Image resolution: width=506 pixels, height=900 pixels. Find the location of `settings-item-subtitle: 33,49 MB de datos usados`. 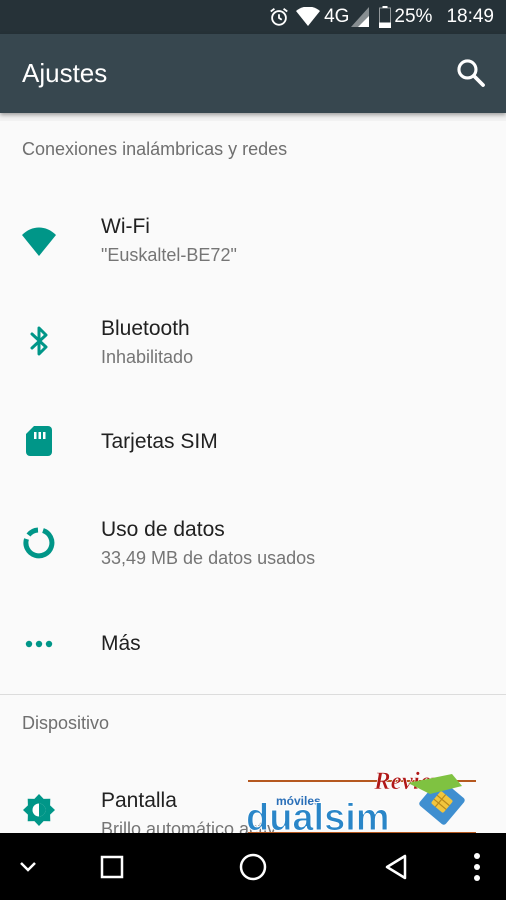

settings-item-subtitle: 33,49 MB de datos usados is located at coordinates (208, 558).